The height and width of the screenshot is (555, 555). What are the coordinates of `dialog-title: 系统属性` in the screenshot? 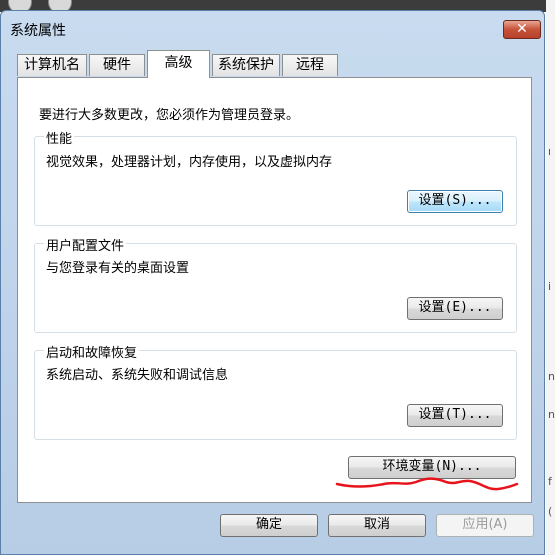 It's located at (38, 31).